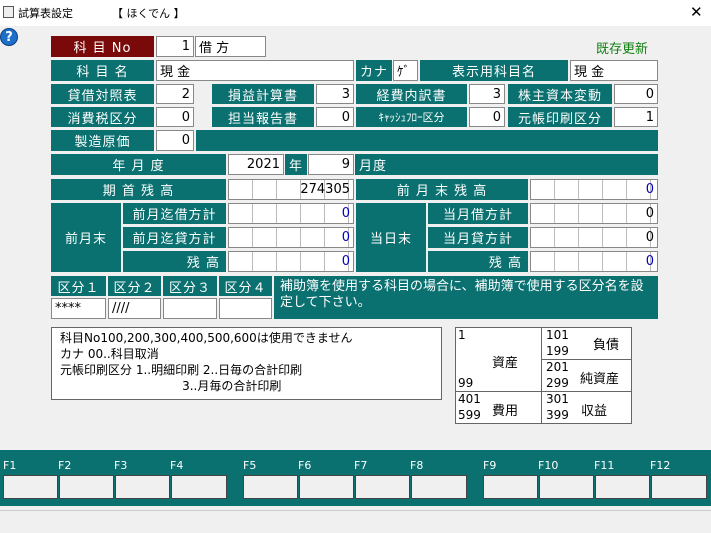  Describe the element at coordinates (296, 164) in the screenshot. I see `year-unit: 年` at that location.